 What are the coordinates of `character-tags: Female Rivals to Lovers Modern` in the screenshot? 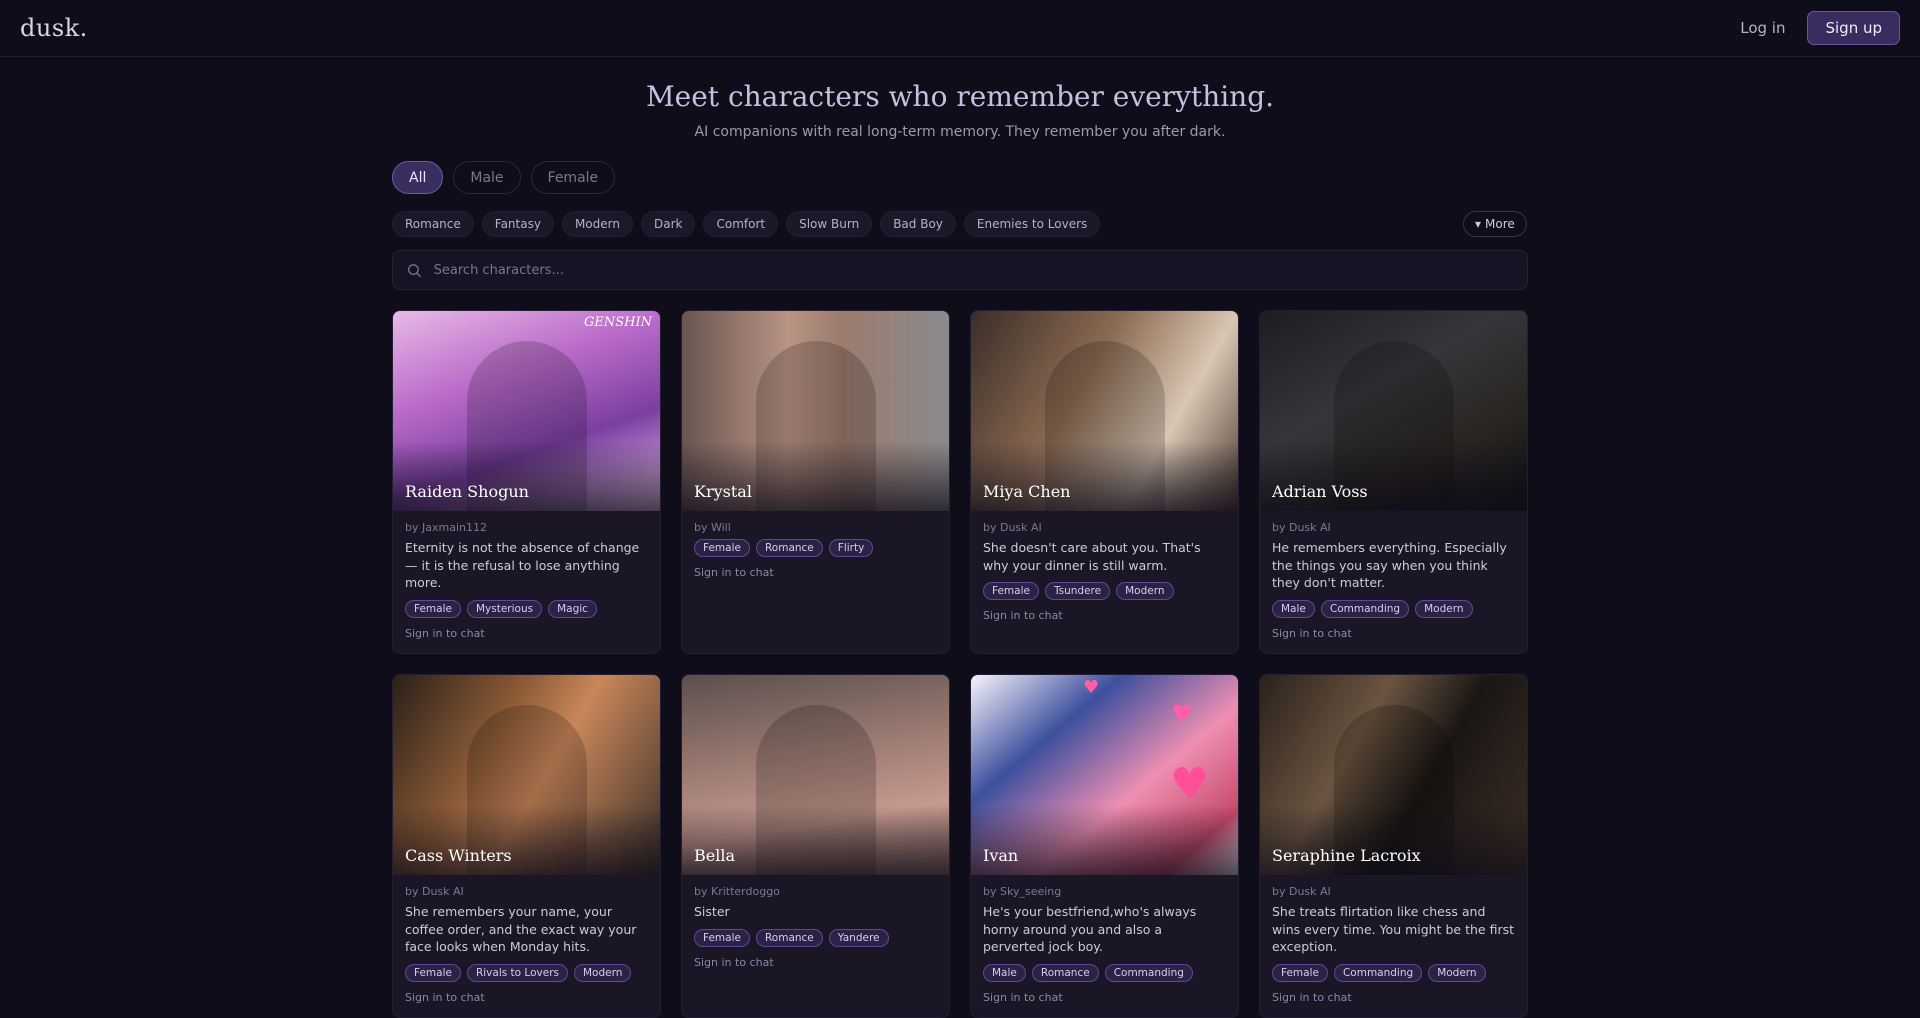 It's located at (526, 972).